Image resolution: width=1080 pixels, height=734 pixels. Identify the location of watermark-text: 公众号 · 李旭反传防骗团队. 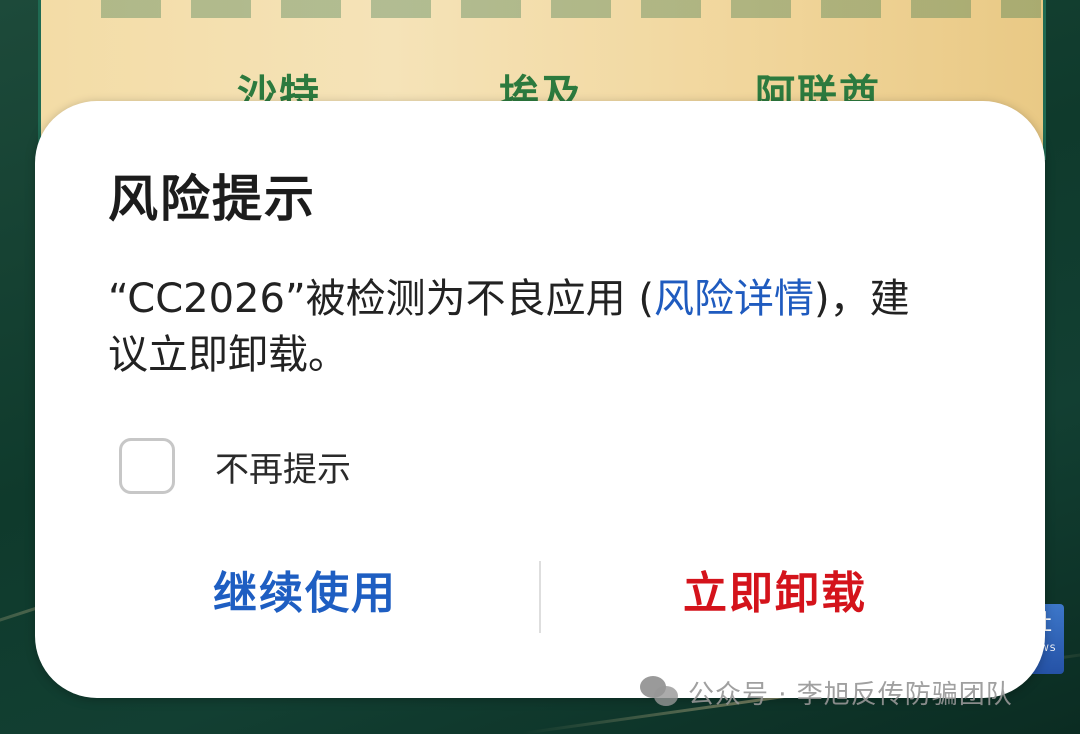
(850, 694).